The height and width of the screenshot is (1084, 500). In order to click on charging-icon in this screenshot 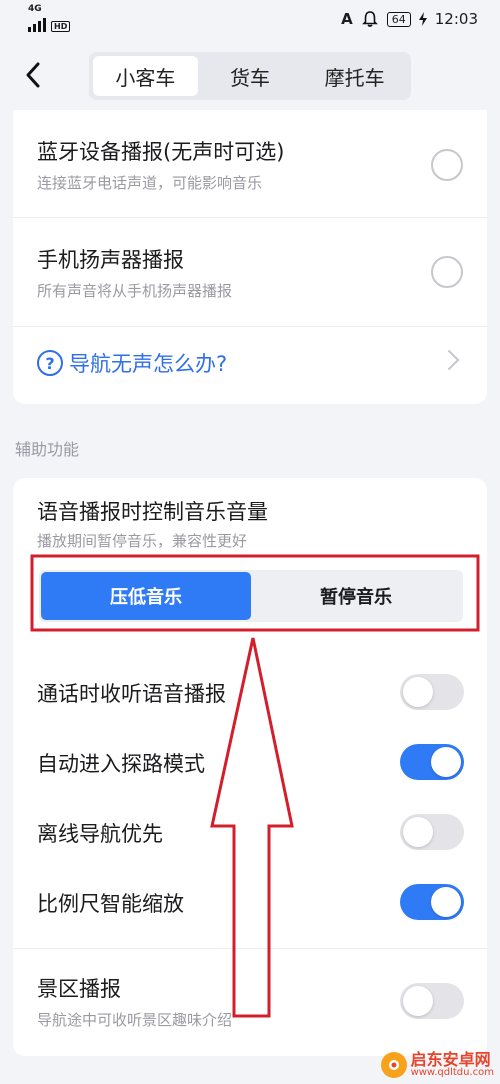, I will do `click(422, 19)`.